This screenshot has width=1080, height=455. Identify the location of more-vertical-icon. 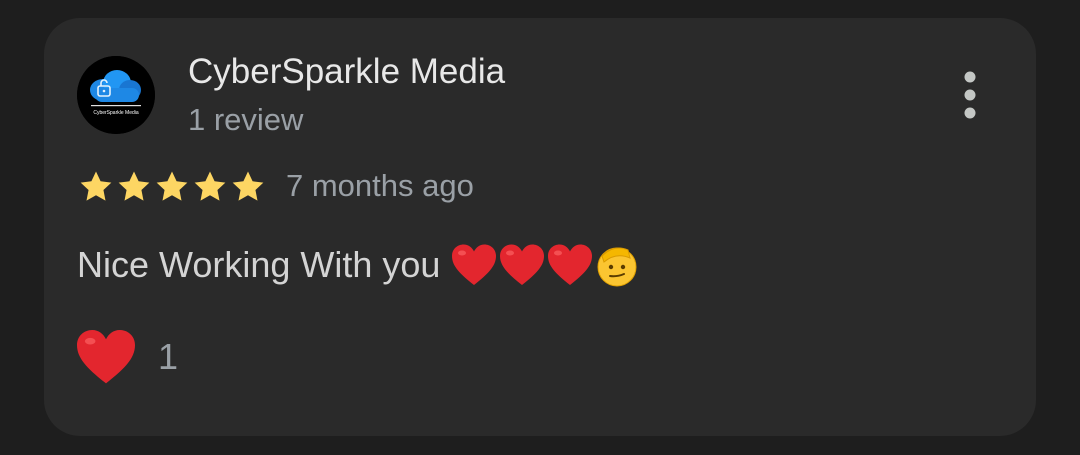
(970, 95).